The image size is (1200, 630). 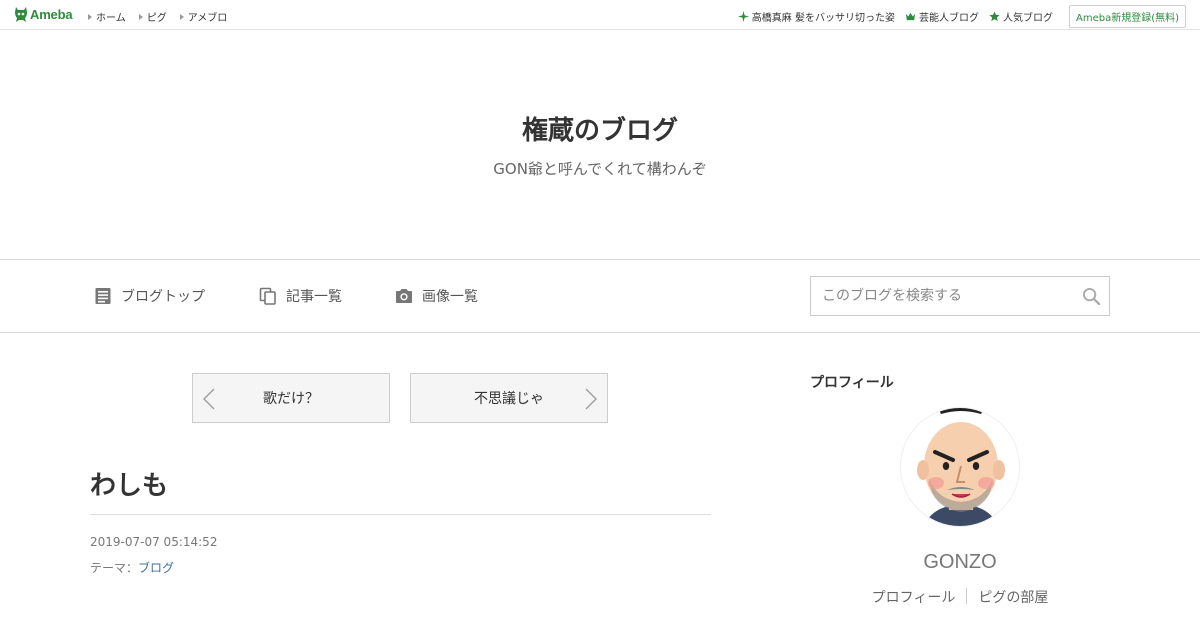 I want to click on document-icon, so click(x=103, y=296).